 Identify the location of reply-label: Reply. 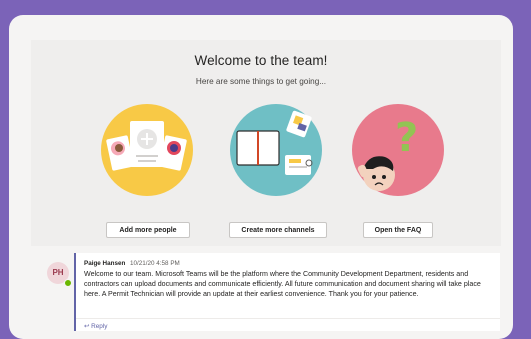
(99, 326).